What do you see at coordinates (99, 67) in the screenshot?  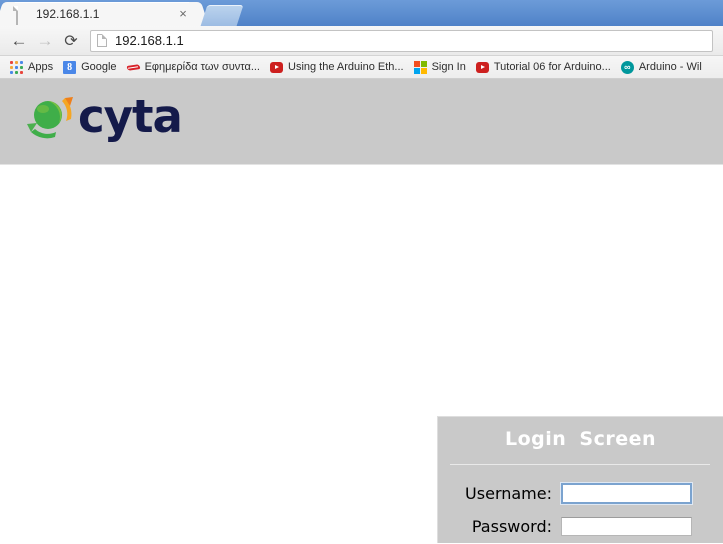 I see `bookmark-label: Google` at bounding box center [99, 67].